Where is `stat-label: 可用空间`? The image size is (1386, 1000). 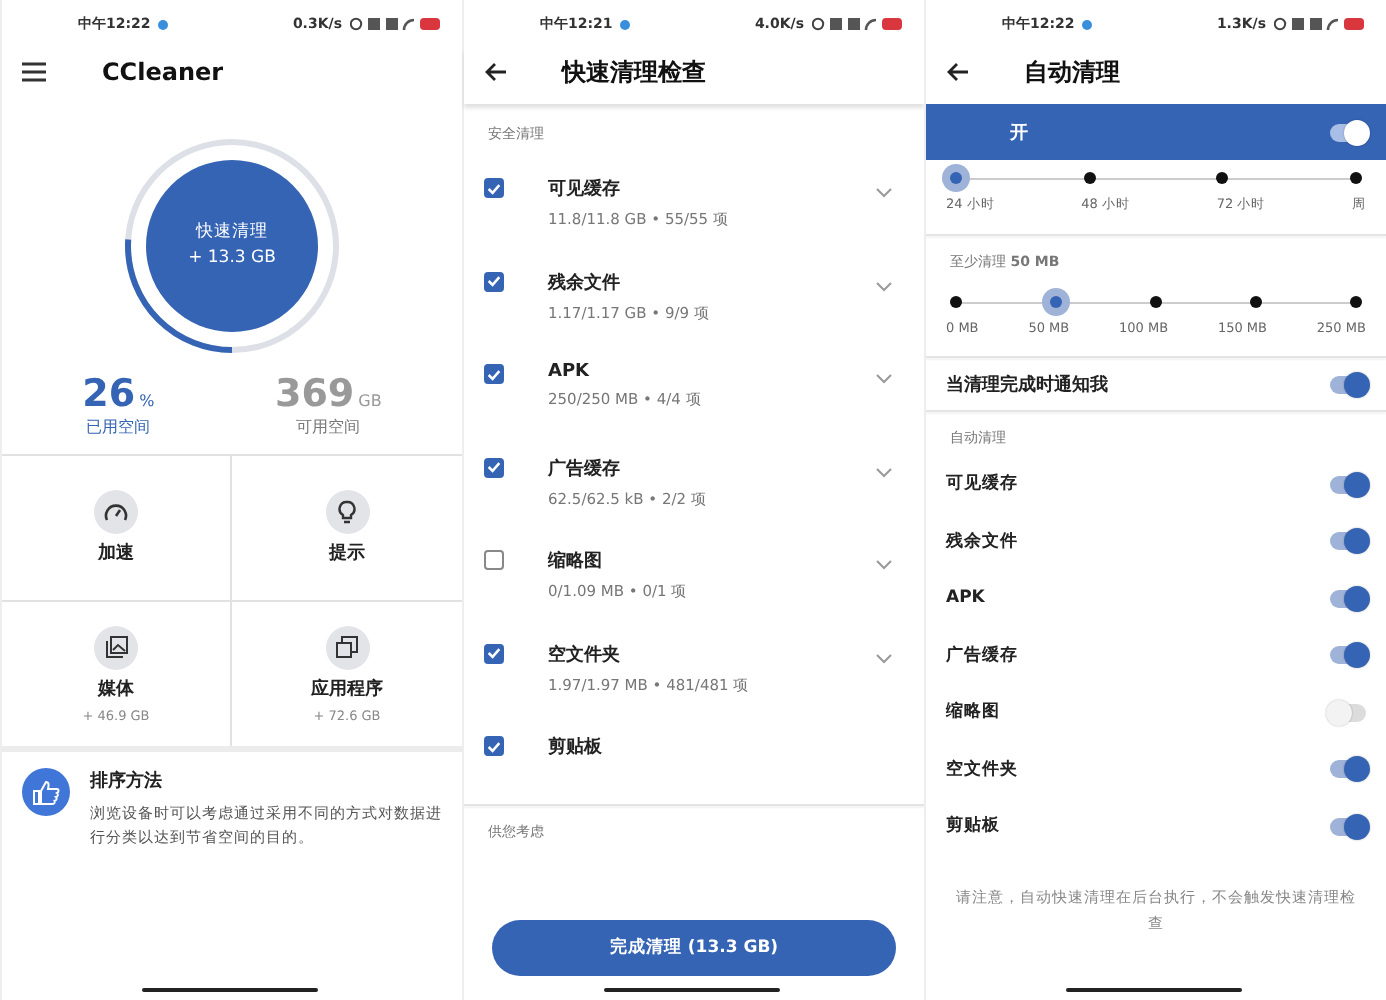
stat-label: 可用空间 is located at coordinates (328, 427).